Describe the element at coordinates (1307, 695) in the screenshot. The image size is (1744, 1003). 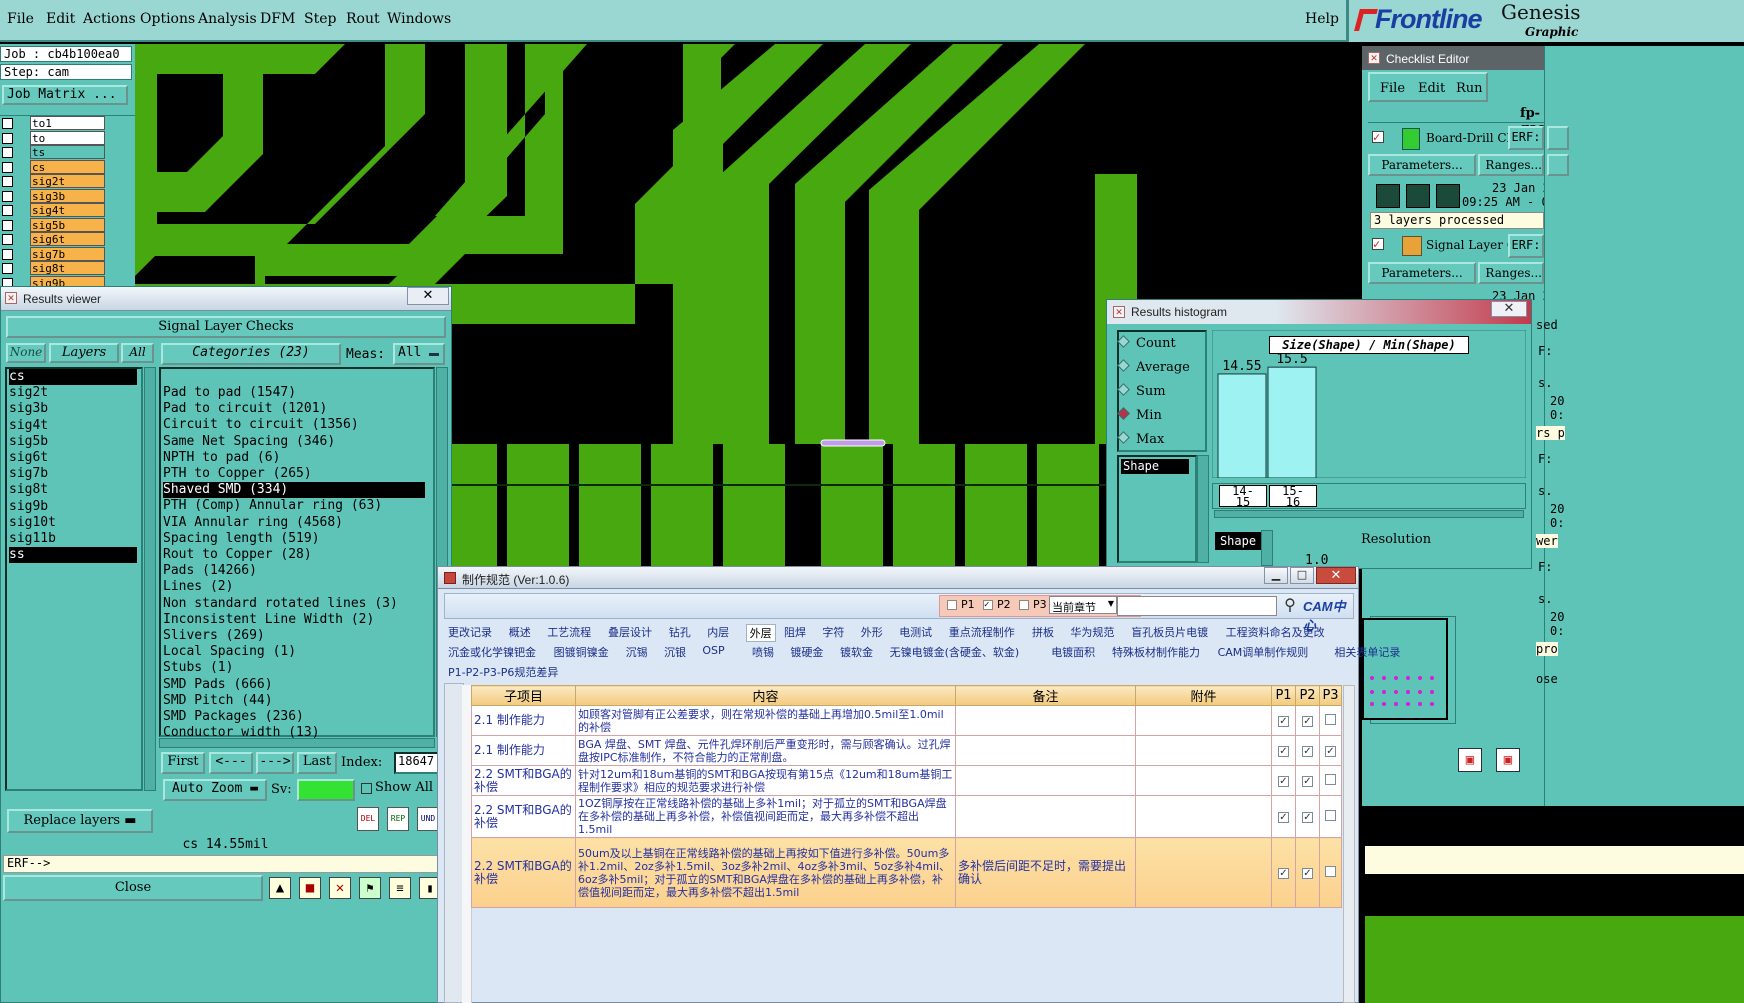
I see `spec-column-header: P2` at that location.